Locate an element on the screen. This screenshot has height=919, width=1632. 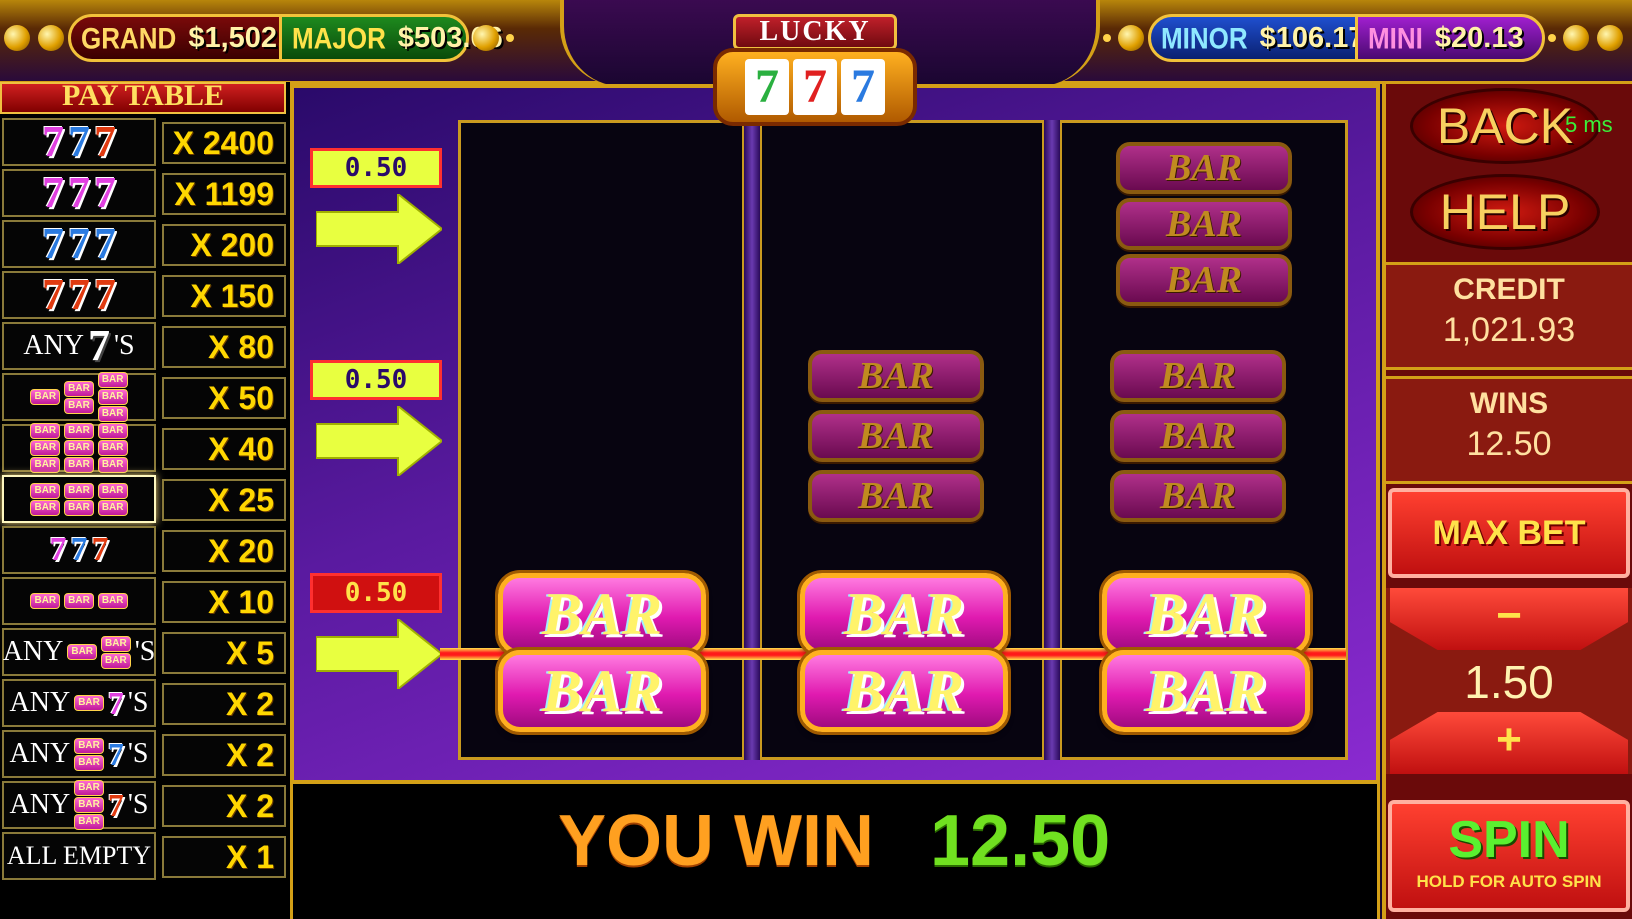
symbol-any-sevens: ANY 7 'S is located at coordinates (79, 346).